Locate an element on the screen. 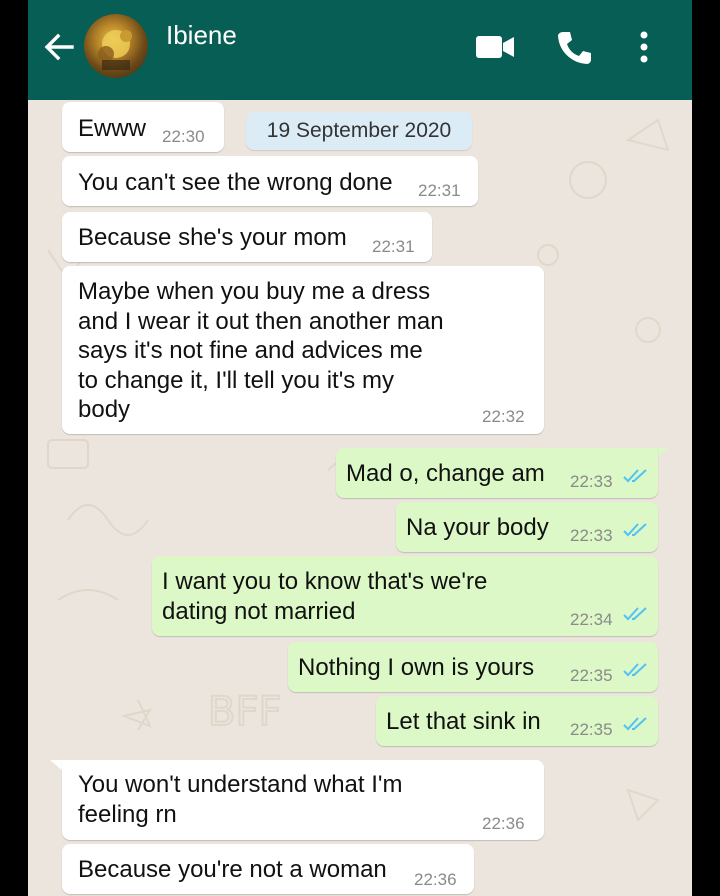  message-bubble: Let that sink in 22:35 is located at coordinates (517, 721).